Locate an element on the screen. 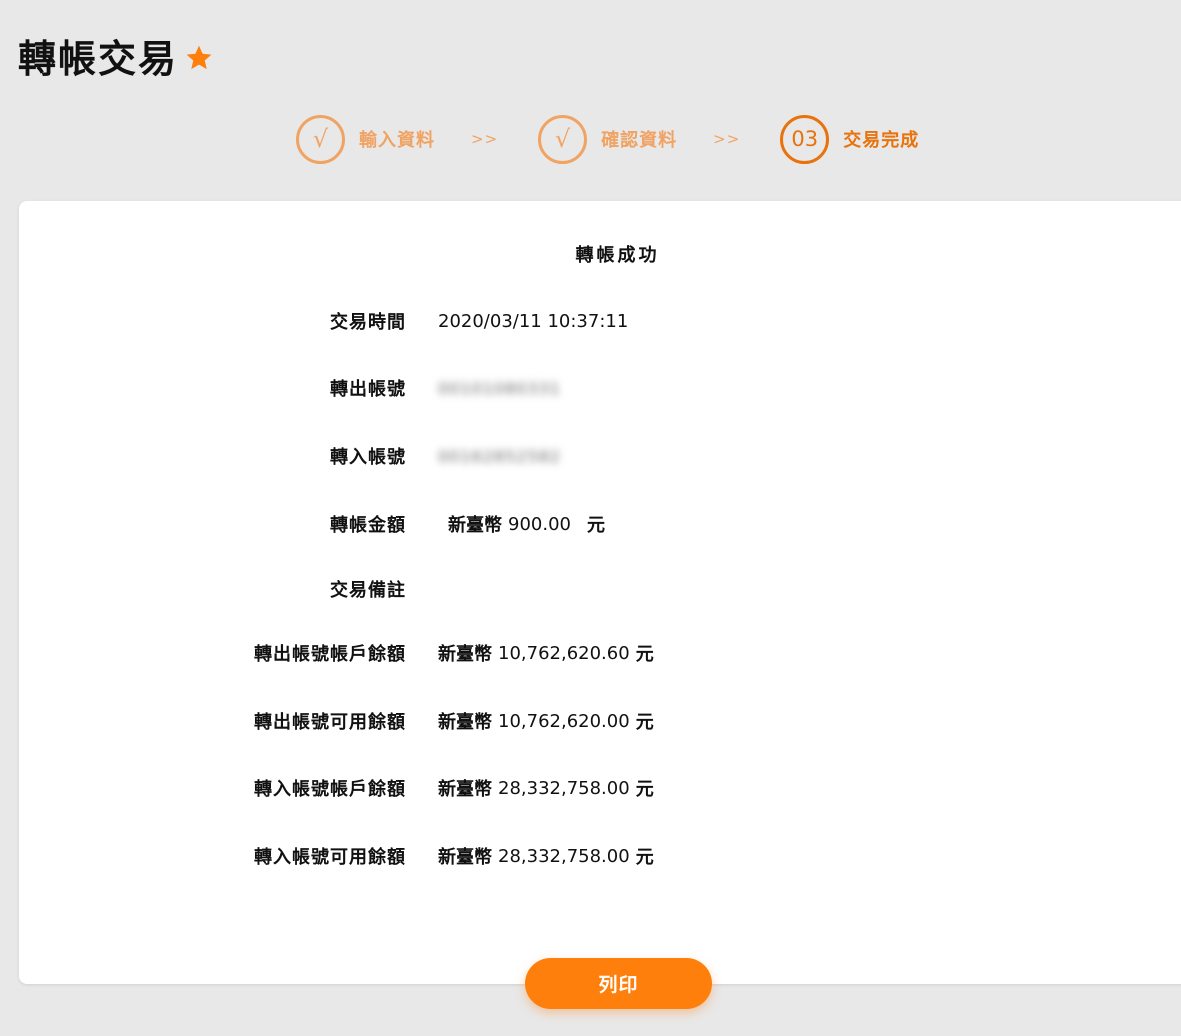 This screenshot has width=1181, height=1036. to-available-balance-value: 新臺幣 28,332,758.00 元 is located at coordinates (546, 856).